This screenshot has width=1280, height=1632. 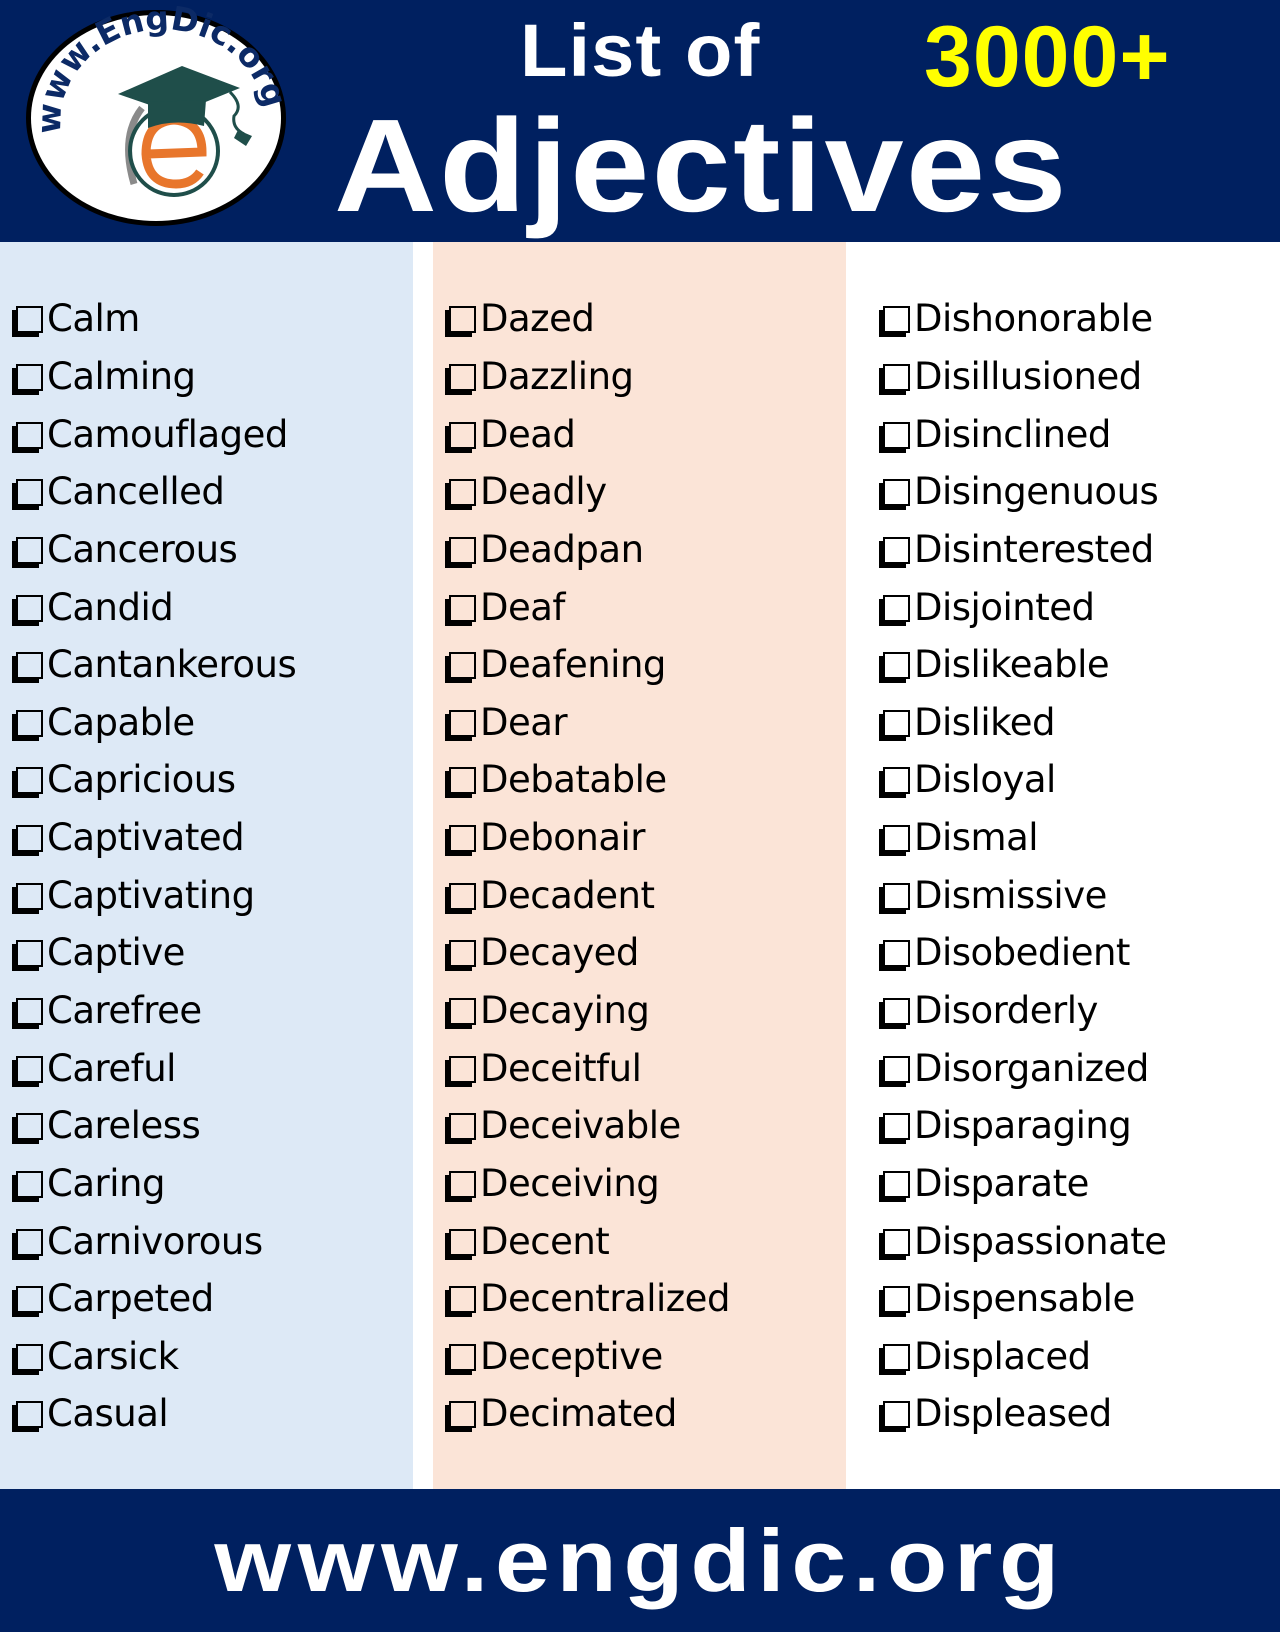 I want to click on word-label: Candid, so click(x=110, y=607).